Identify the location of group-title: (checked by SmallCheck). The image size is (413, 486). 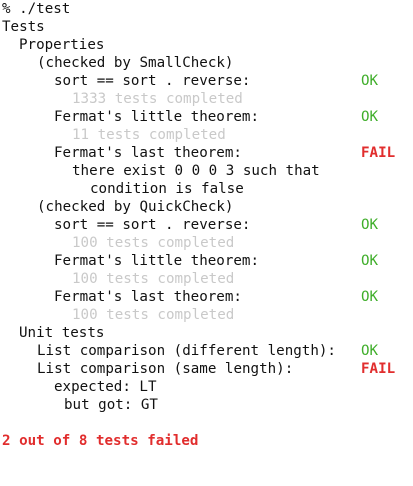
(135, 63).